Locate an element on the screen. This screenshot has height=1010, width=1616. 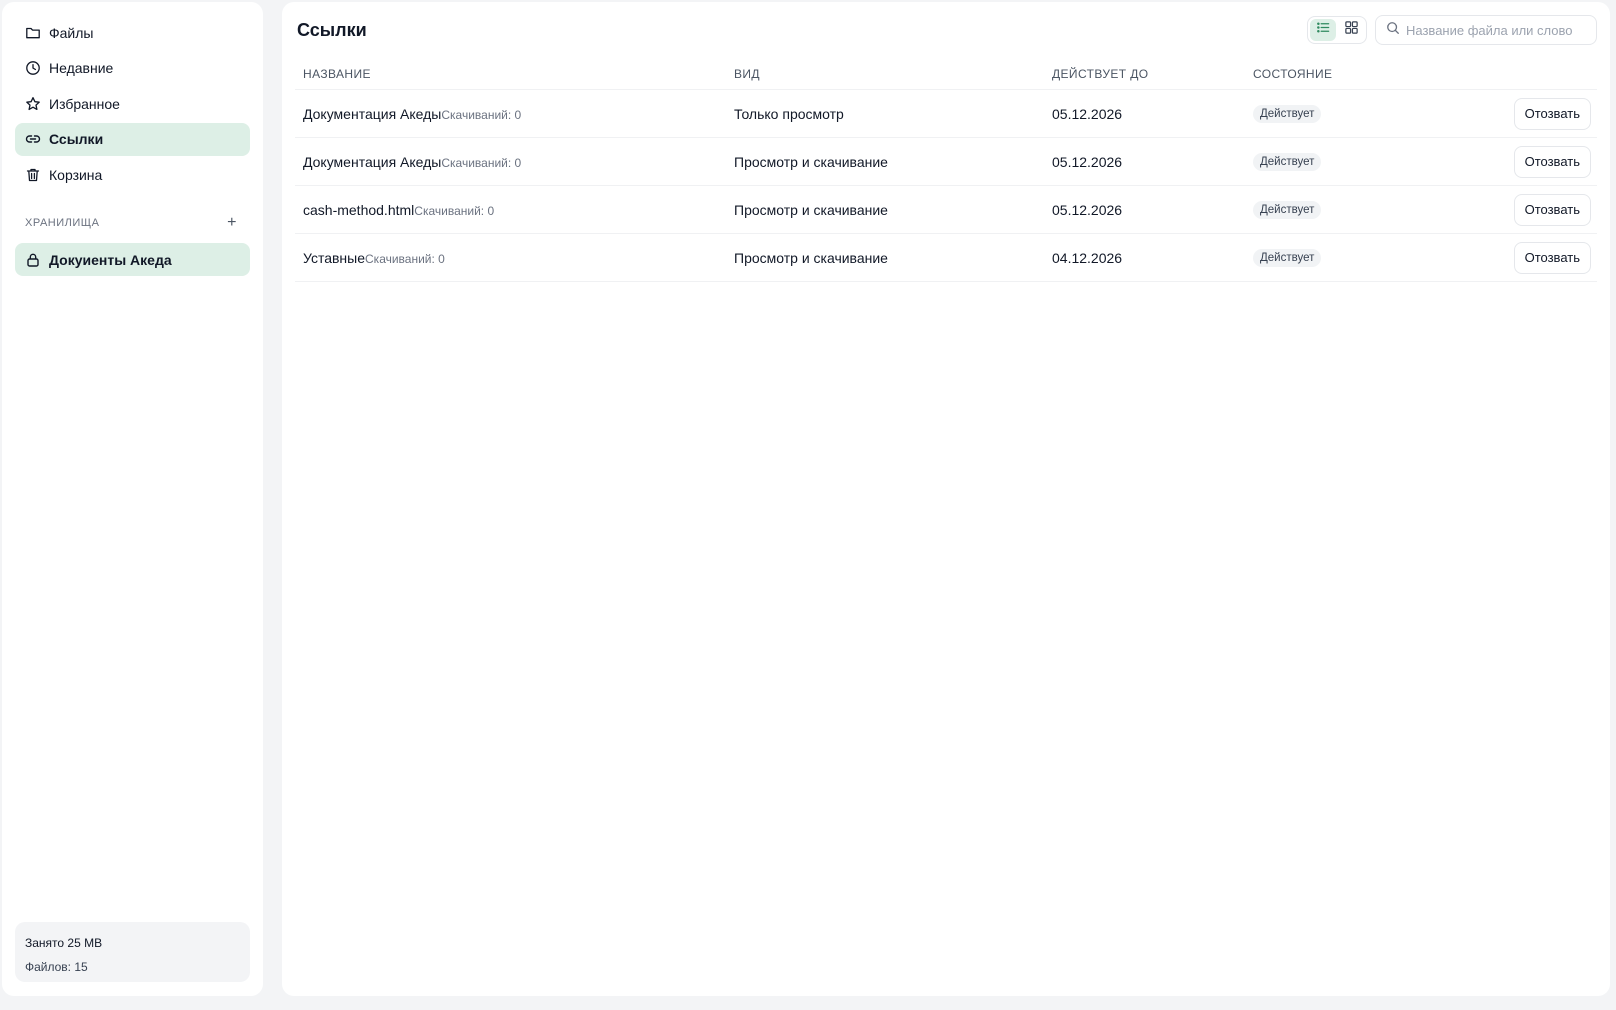
topbar: Ссылки is located at coordinates (946, 30).